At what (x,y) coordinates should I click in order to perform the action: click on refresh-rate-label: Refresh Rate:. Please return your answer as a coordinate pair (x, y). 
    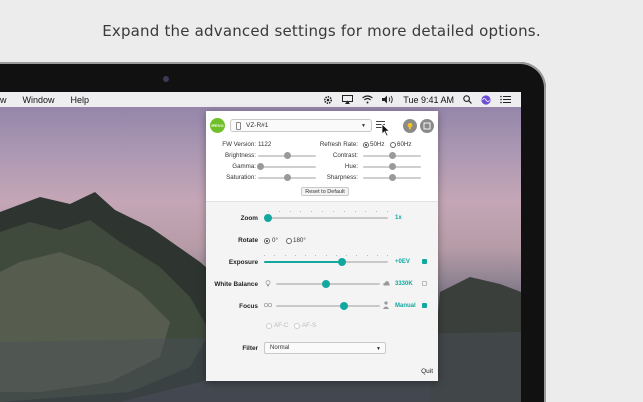
    Looking at the image, I should click on (338, 144).